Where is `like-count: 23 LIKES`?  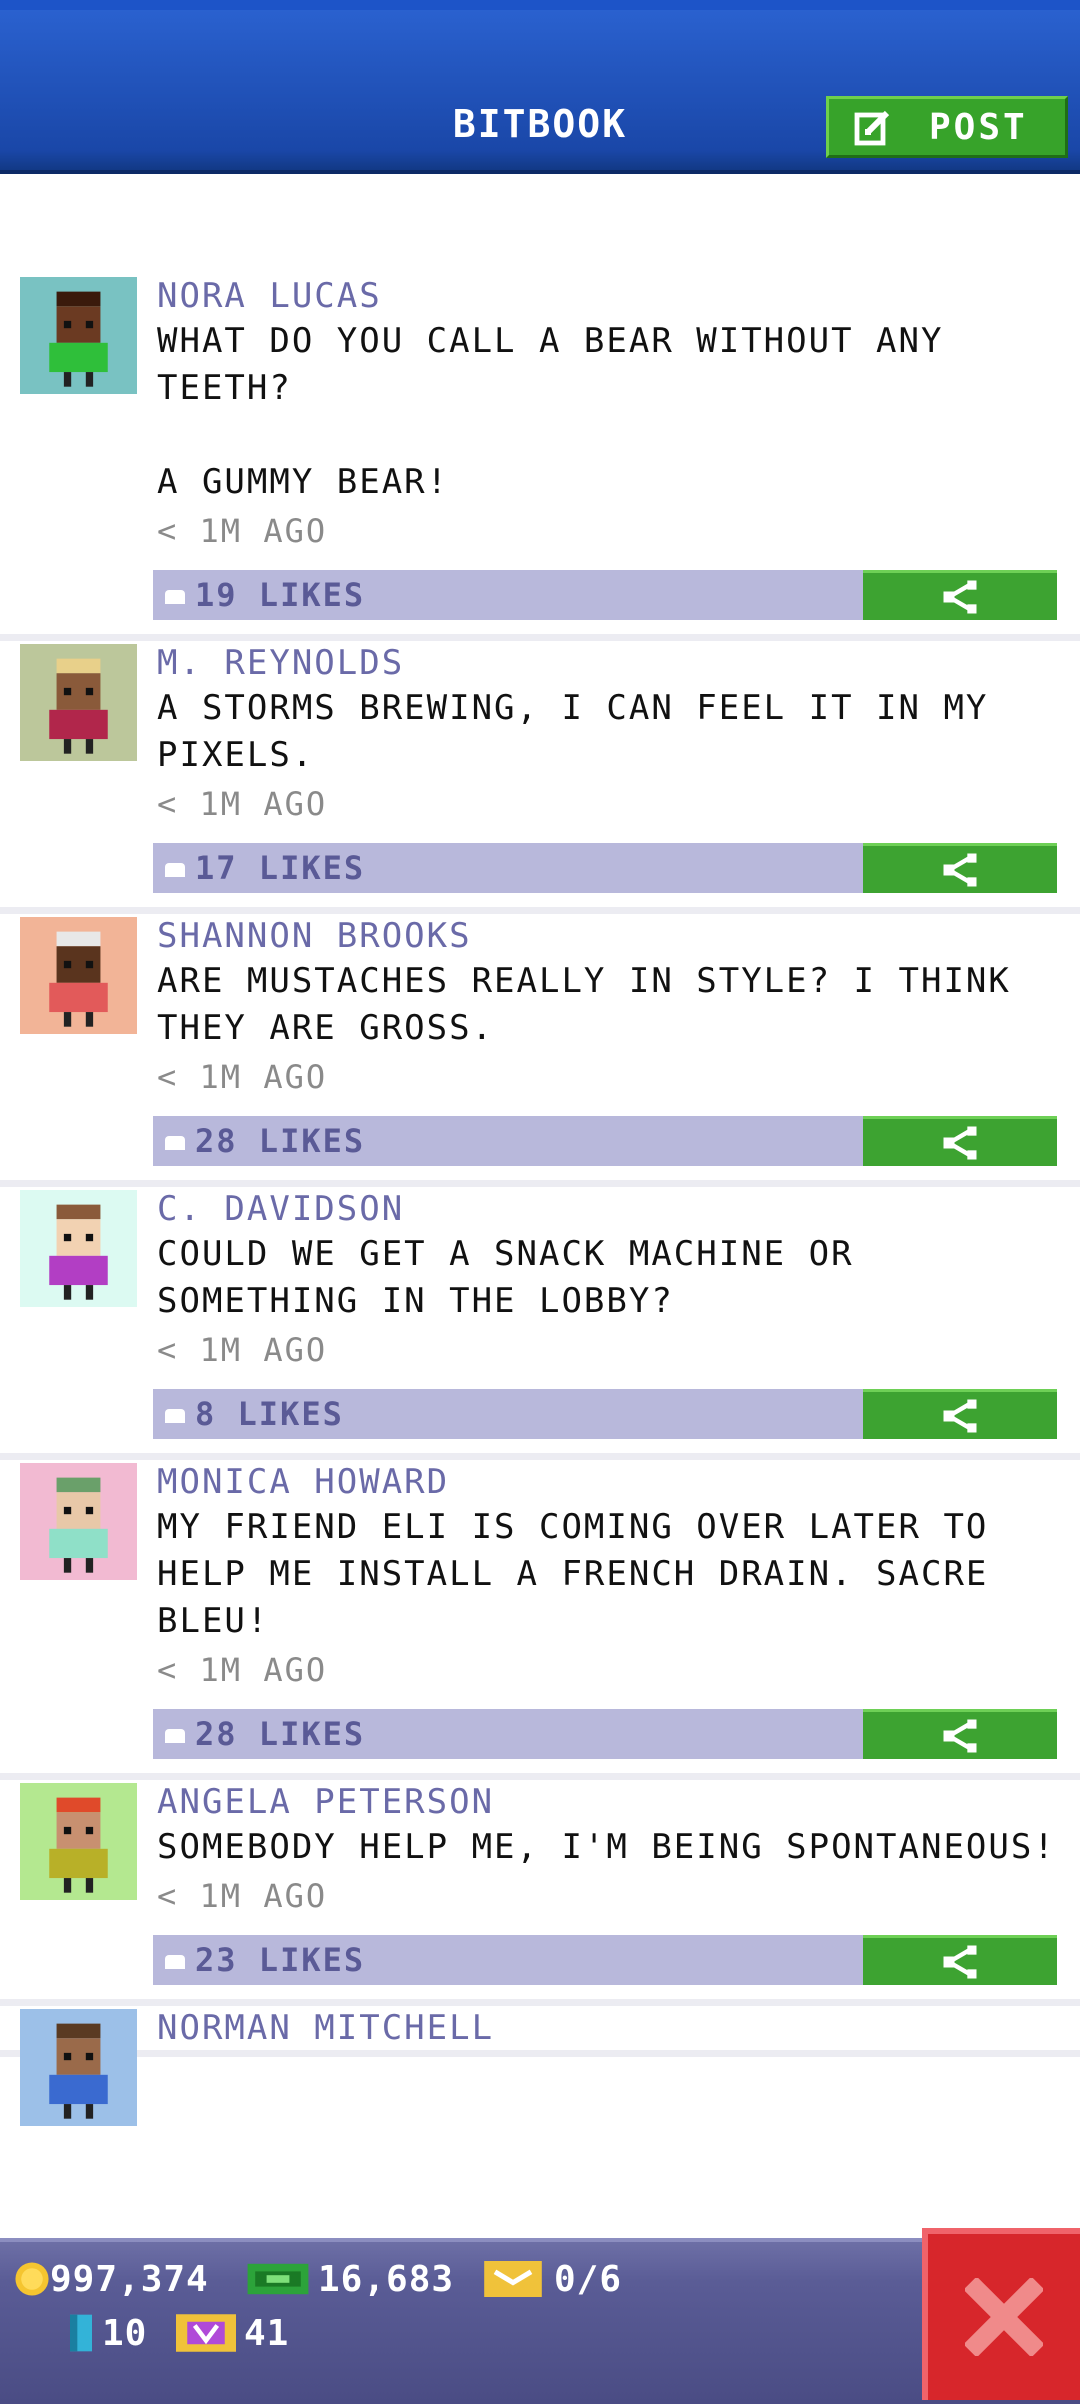 like-count: 23 LIKES is located at coordinates (280, 1960).